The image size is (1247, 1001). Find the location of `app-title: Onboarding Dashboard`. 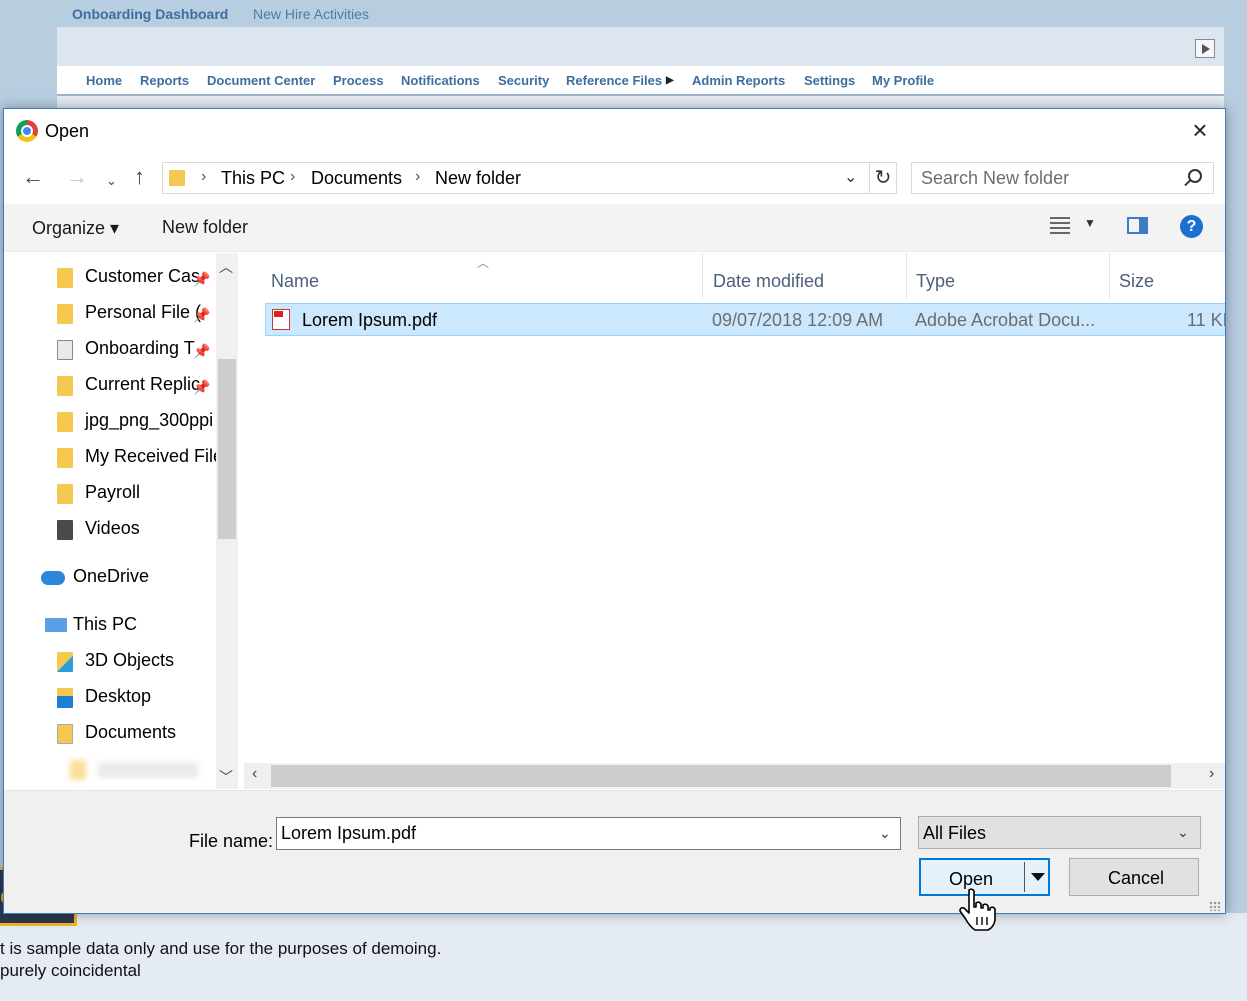

app-title: Onboarding Dashboard is located at coordinates (150, 14).